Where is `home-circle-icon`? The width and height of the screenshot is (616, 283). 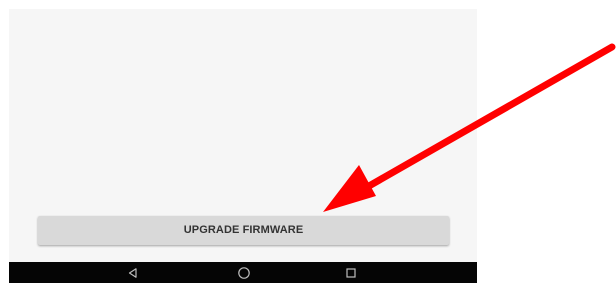
home-circle-icon is located at coordinates (244, 272).